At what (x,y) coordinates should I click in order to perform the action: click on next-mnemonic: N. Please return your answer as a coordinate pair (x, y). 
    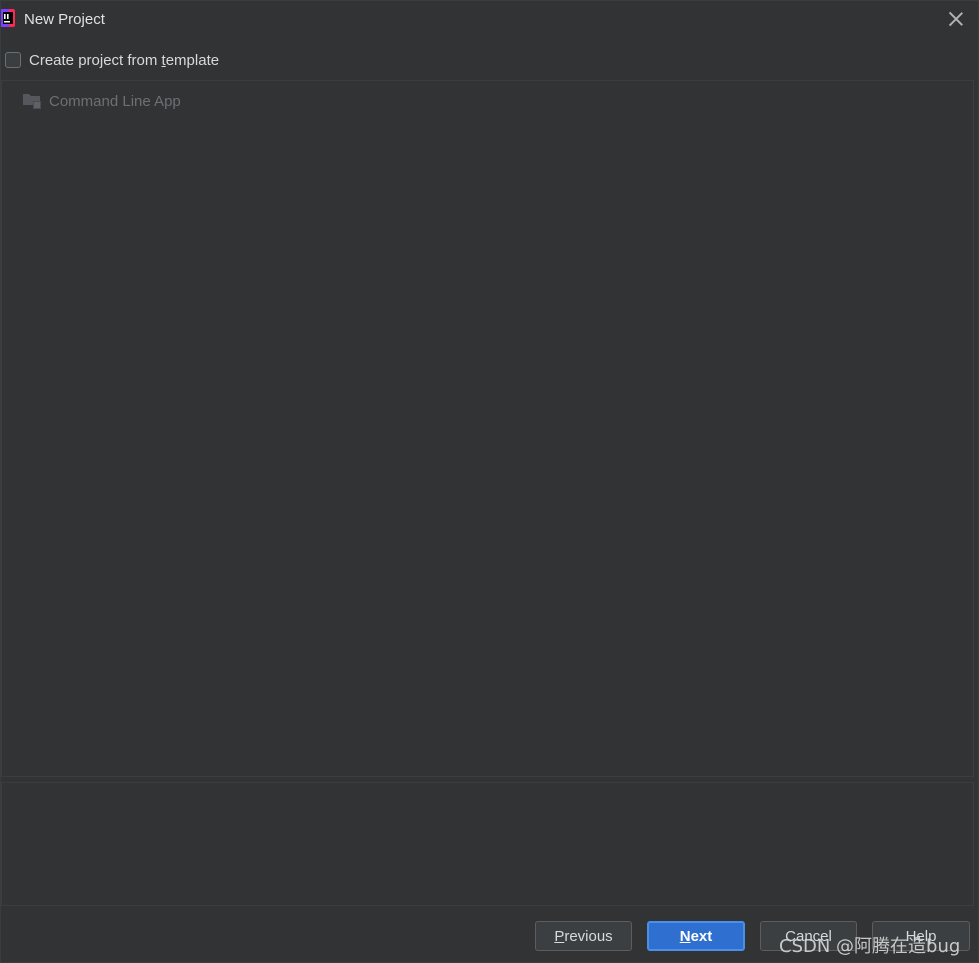
    Looking at the image, I should click on (685, 936).